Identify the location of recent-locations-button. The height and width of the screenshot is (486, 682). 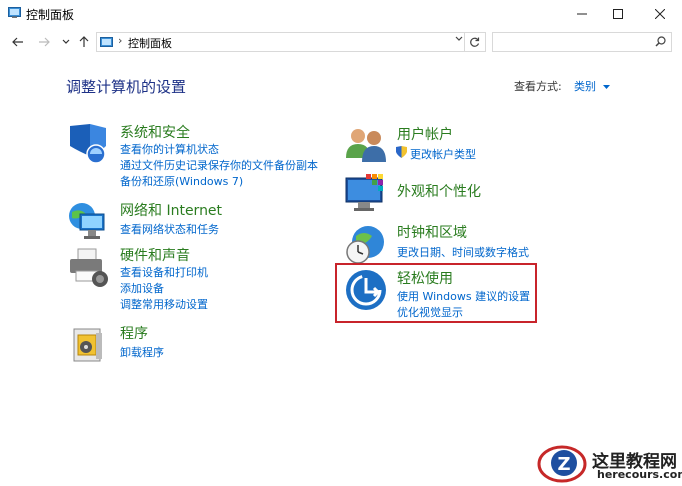
(66, 42).